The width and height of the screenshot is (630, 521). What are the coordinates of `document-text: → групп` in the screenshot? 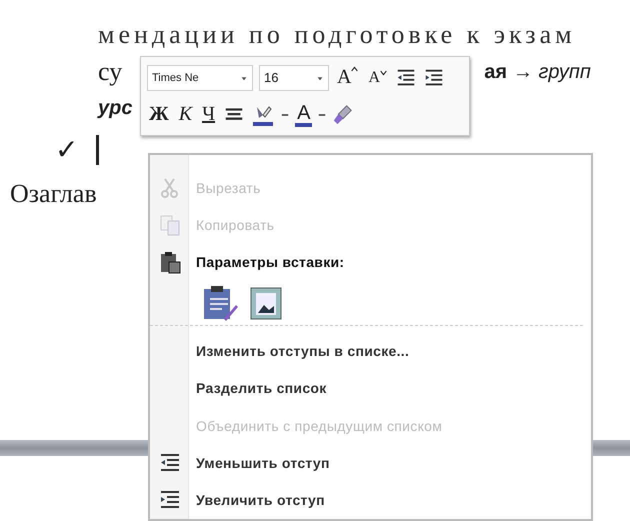 It's located at (552, 72).